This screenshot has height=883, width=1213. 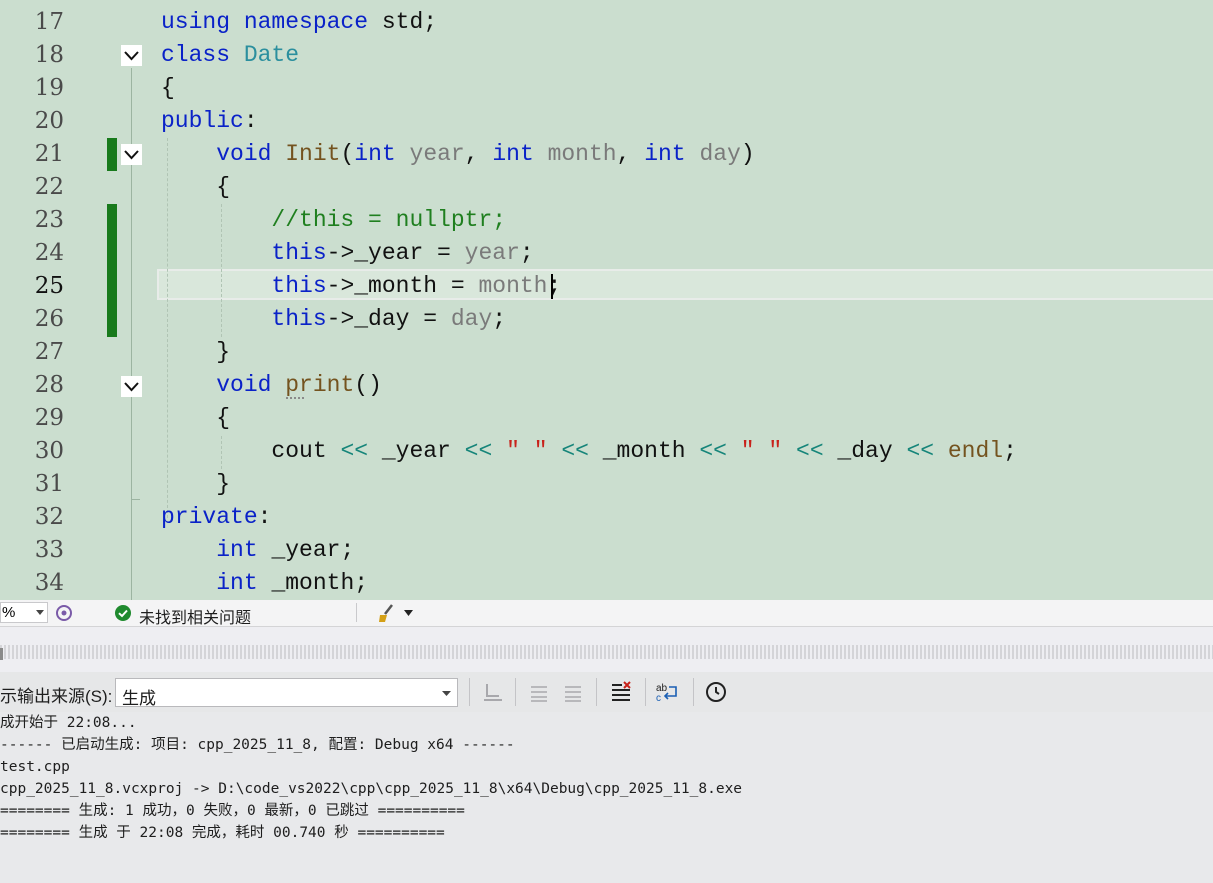 I want to click on code-text: int _year;, so click(x=257, y=550).